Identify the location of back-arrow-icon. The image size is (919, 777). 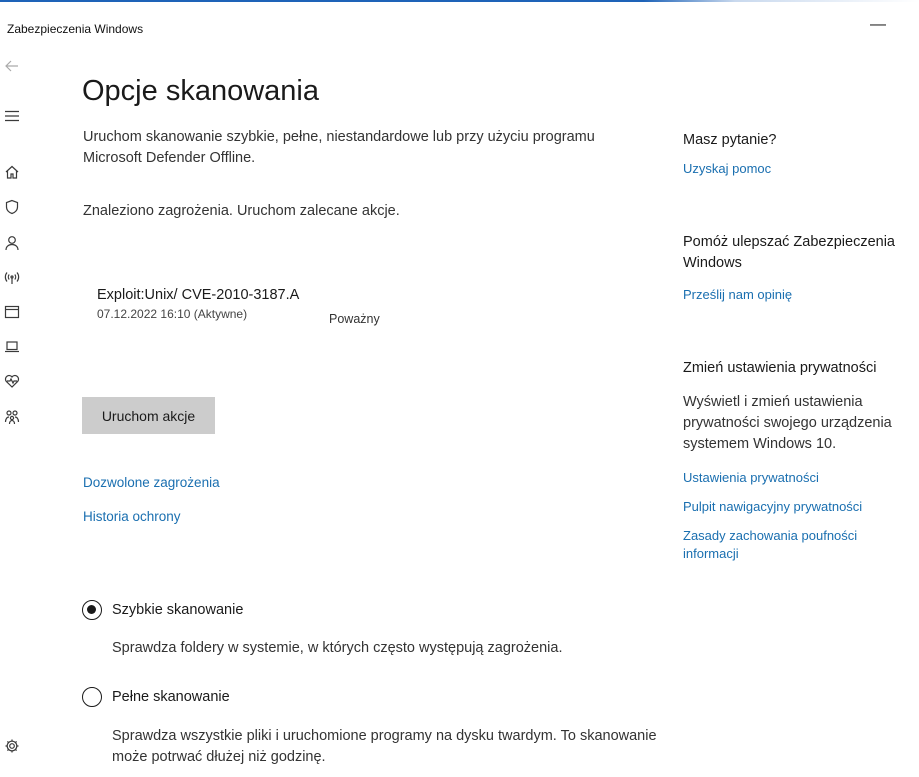
(12, 66).